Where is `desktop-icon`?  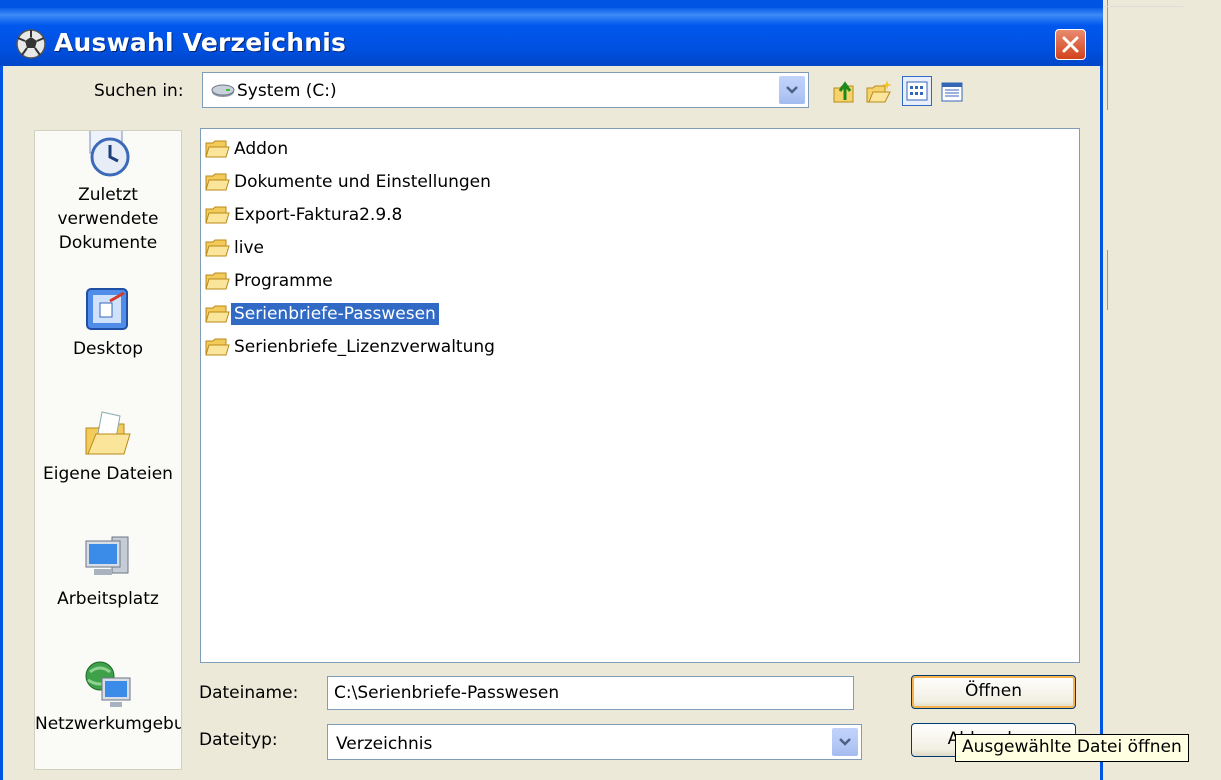 desktop-icon is located at coordinates (107, 309).